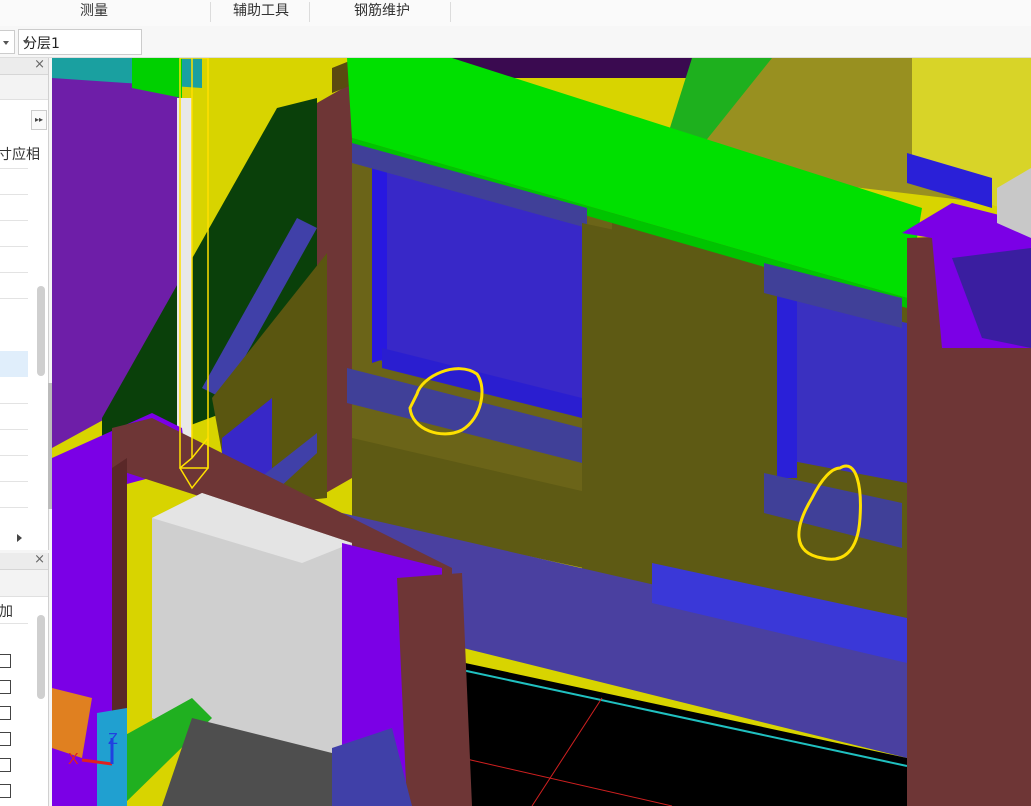 Image resolution: width=1031 pixels, height=806 pixels. I want to click on menu-bar: 测量 辅助工具 钢筋维护, so click(515, 13).